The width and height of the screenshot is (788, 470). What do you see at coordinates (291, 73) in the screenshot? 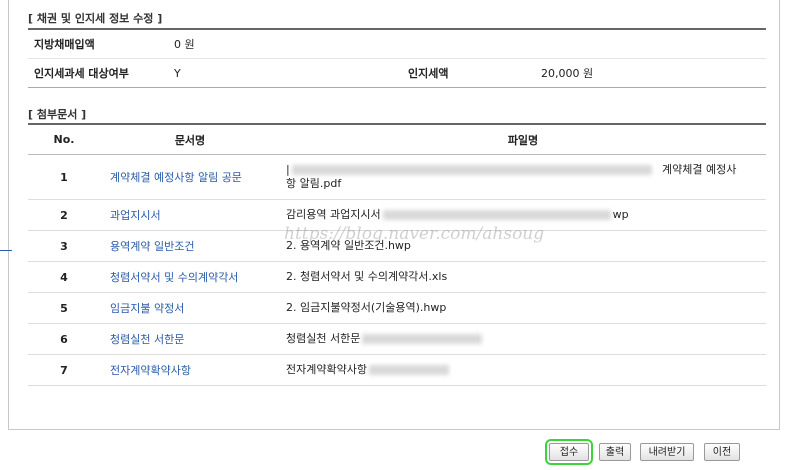
I see `stamp-tax-target-value: Y` at bounding box center [291, 73].